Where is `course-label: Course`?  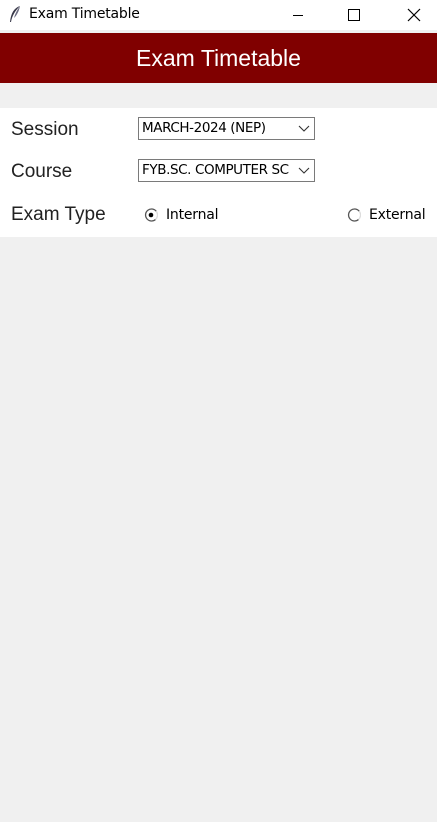 course-label: Course is located at coordinates (42, 171).